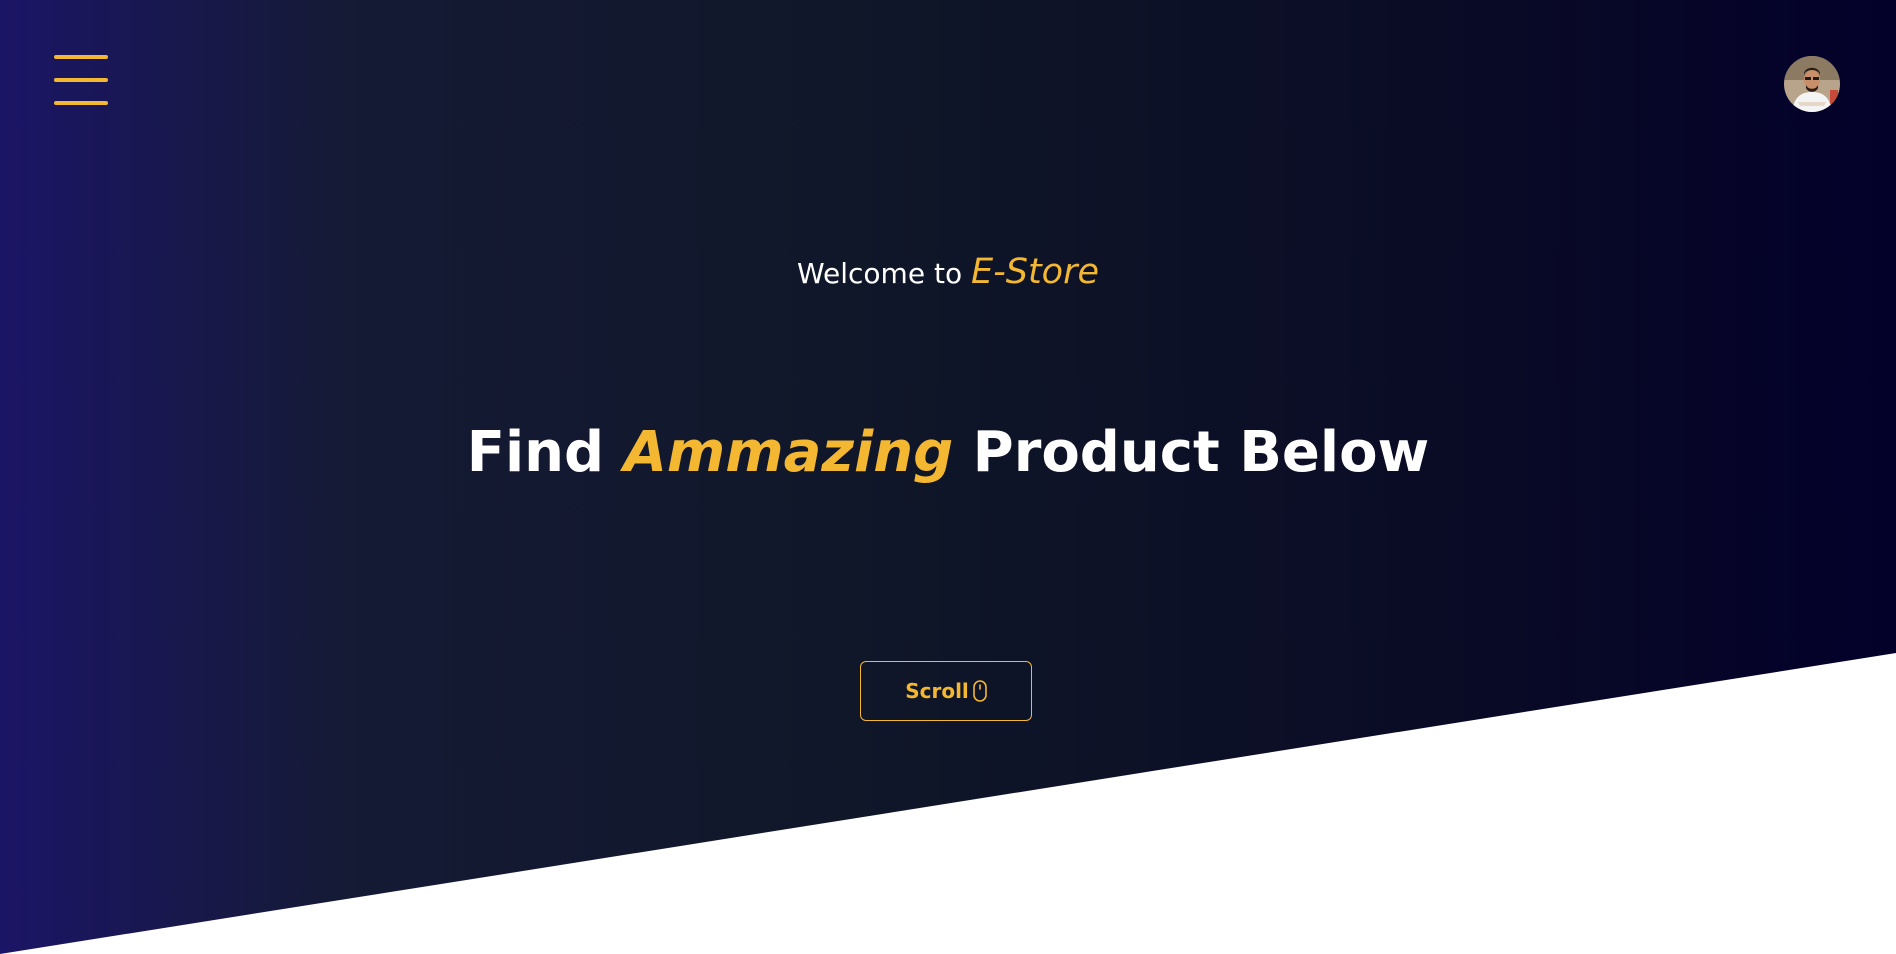 The width and height of the screenshot is (1896, 954). I want to click on welcome-heading: Welcome to E-Store, so click(948, 272).